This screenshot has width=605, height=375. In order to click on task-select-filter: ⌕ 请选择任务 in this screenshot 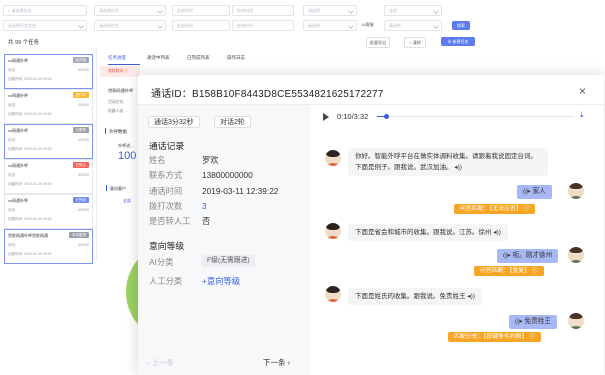, I will do `click(45, 10)`.